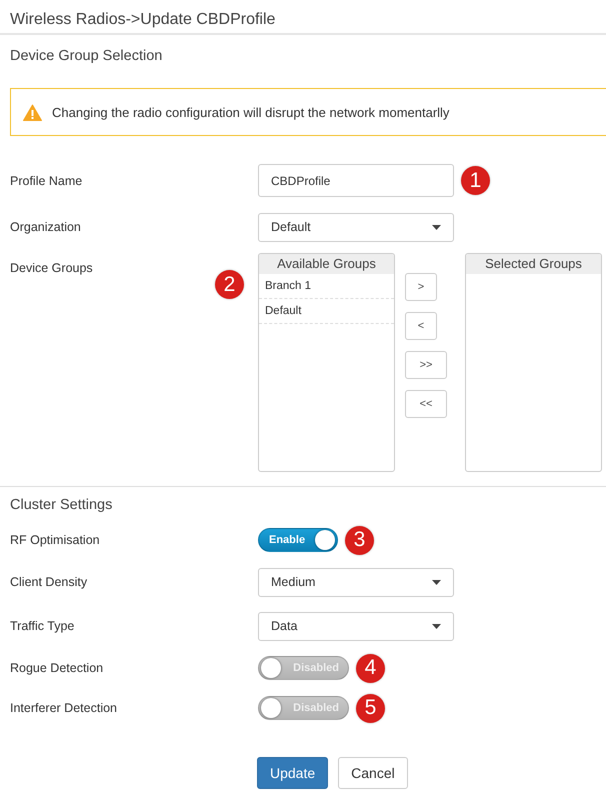  Describe the element at coordinates (43, 626) in the screenshot. I see `field-label: Traffic Type` at that location.